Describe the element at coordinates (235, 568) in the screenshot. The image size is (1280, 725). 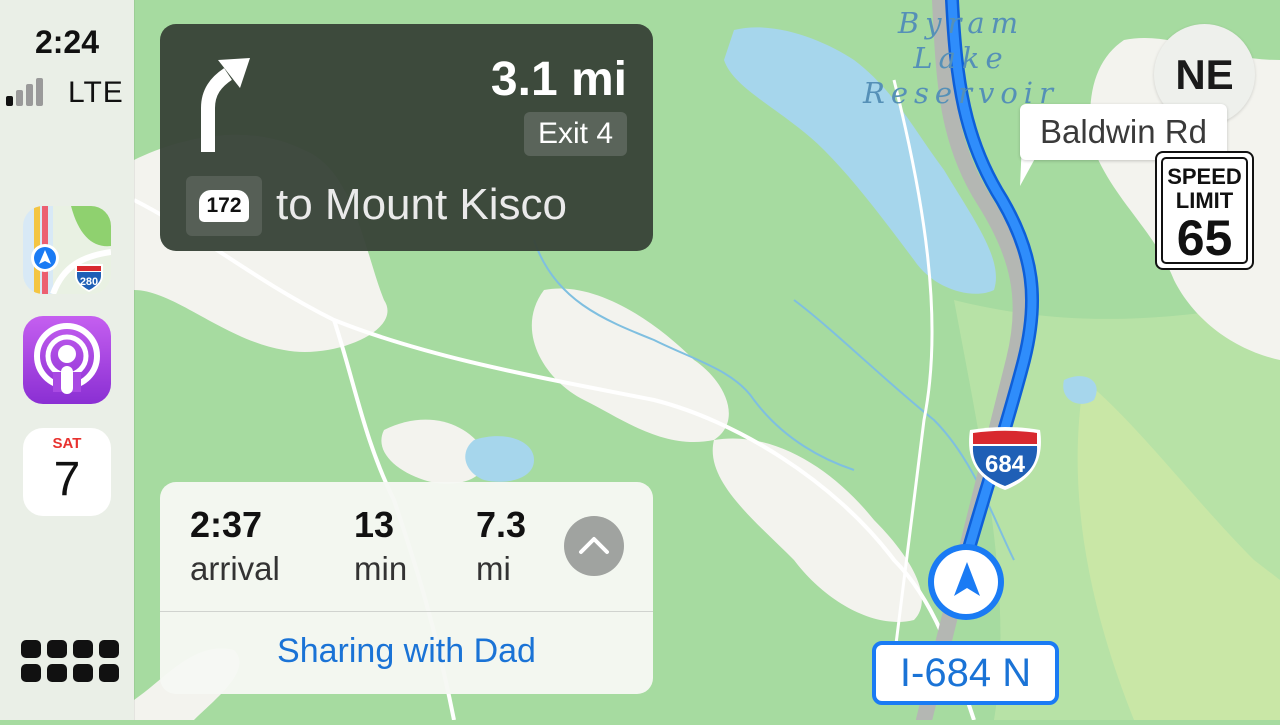
I see `arrival-label: arrival` at that location.